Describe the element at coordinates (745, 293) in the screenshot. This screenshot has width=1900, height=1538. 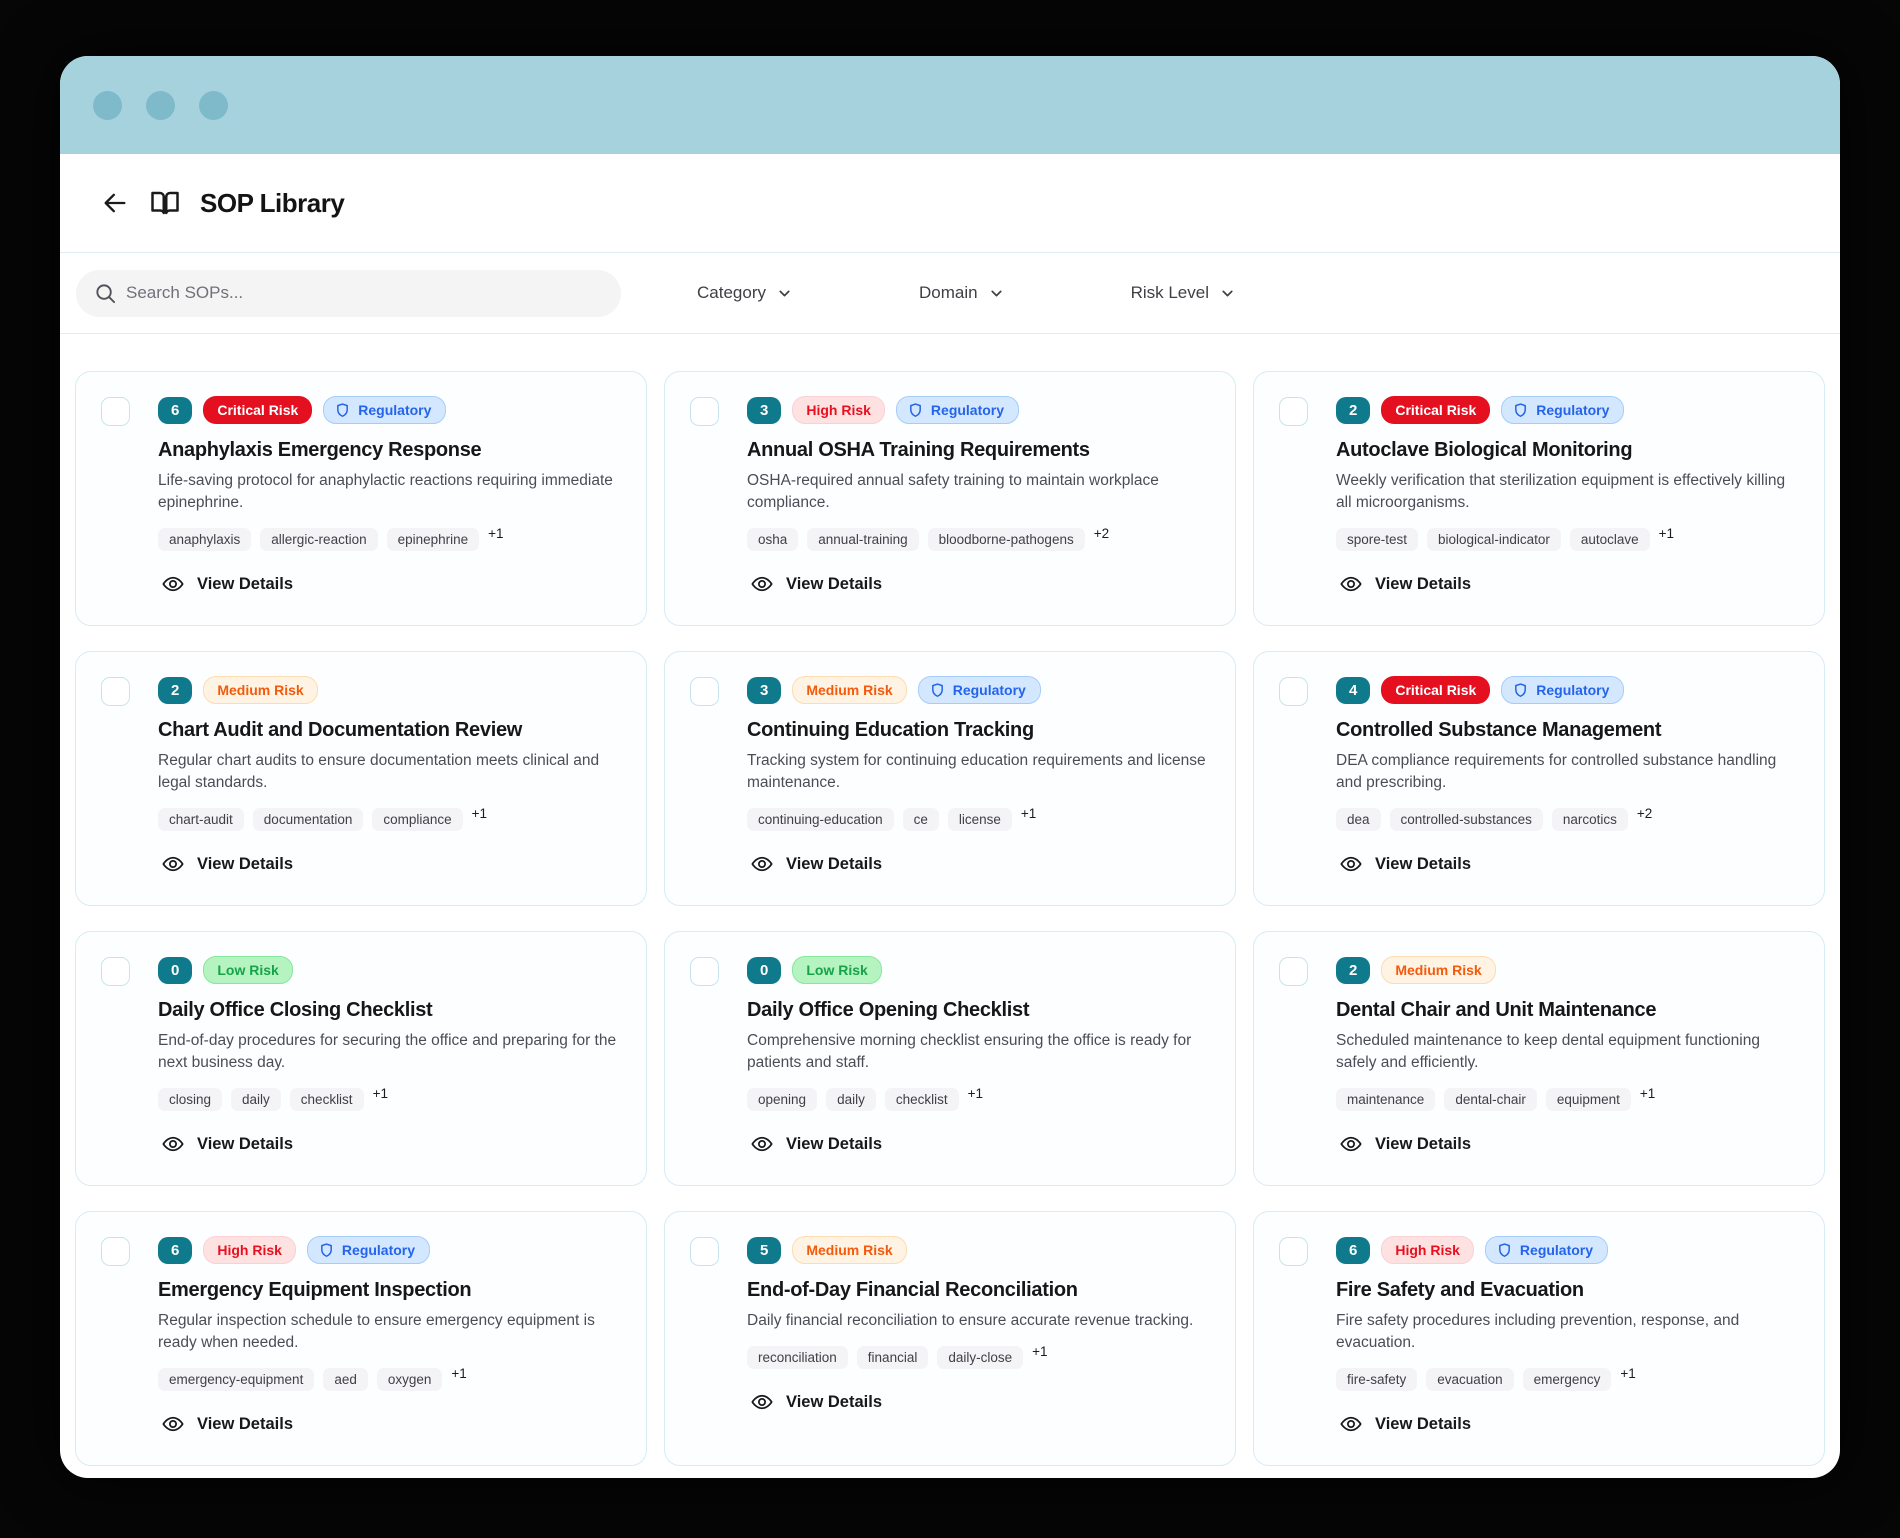
I see `filter-category: Category` at that location.